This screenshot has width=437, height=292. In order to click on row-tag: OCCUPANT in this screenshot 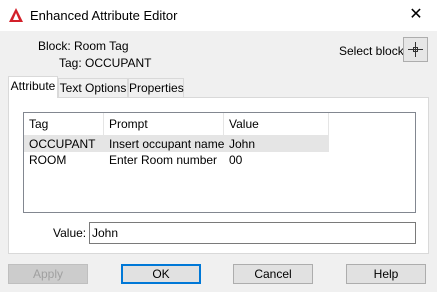, I will do `click(62, 144)`.